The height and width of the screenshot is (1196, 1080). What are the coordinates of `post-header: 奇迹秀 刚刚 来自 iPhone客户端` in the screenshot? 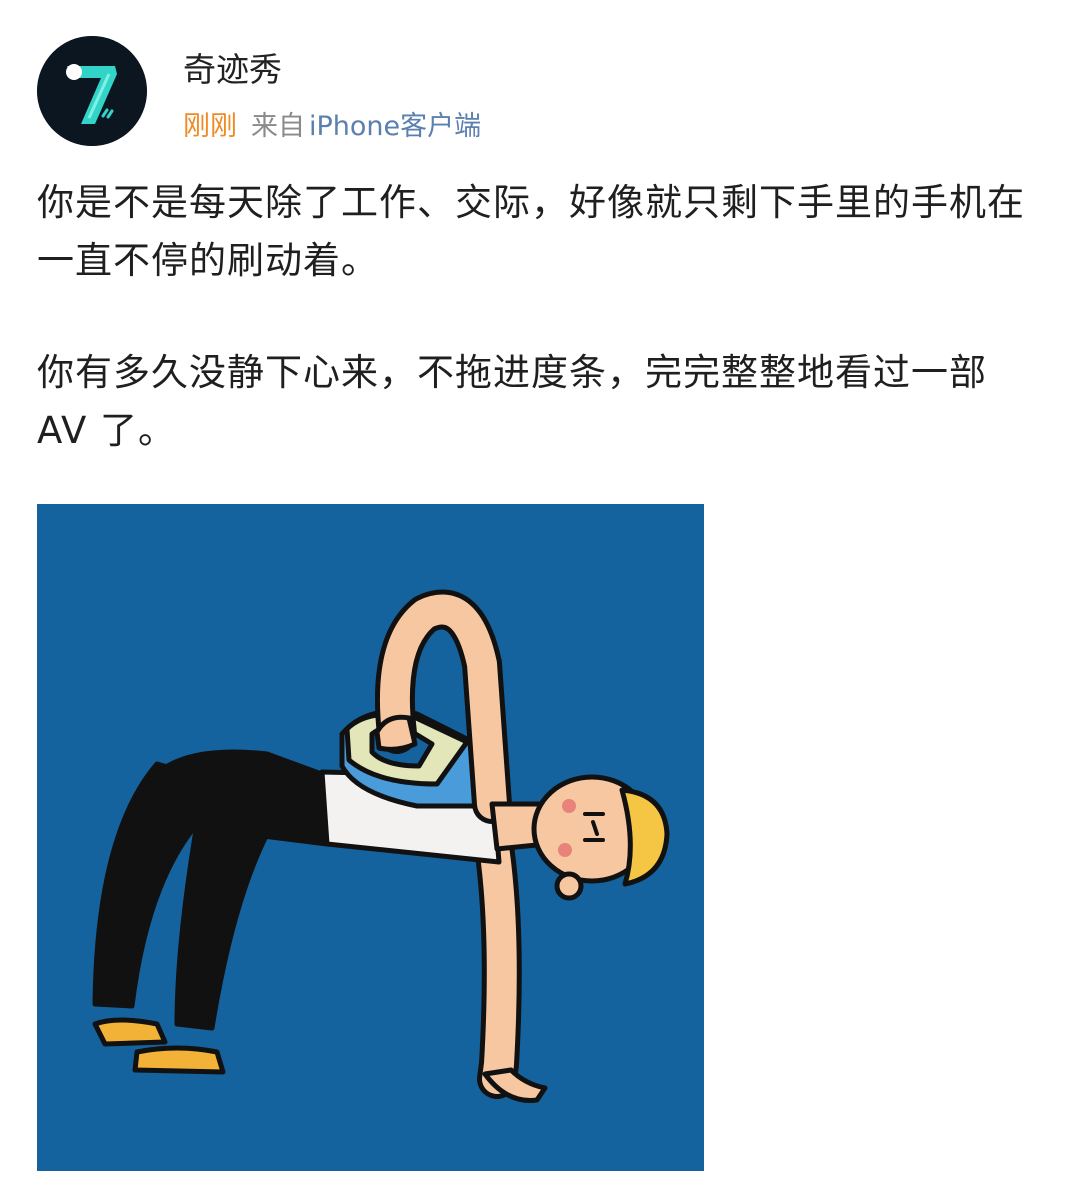 It's located at (537, 92).